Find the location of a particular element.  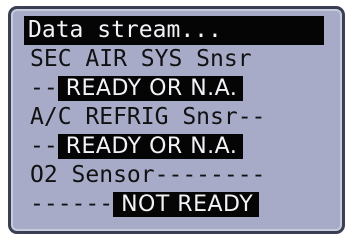

status-badge-o2-sensor: NOT READY is located at coordinates (186, 204).